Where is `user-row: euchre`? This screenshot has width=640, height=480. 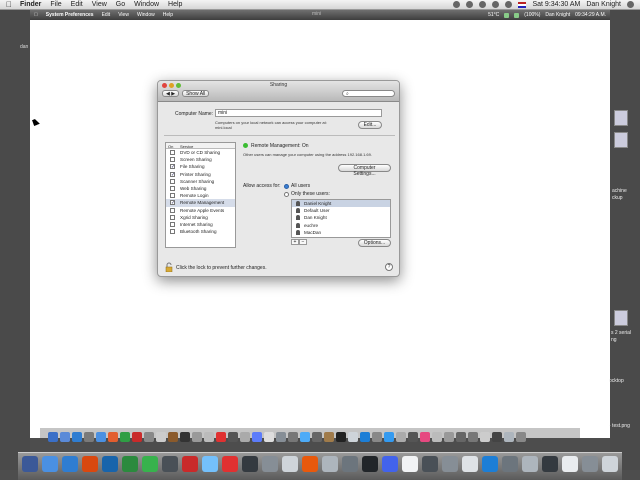
user-row: euchre is located at coordinates (341, 225).